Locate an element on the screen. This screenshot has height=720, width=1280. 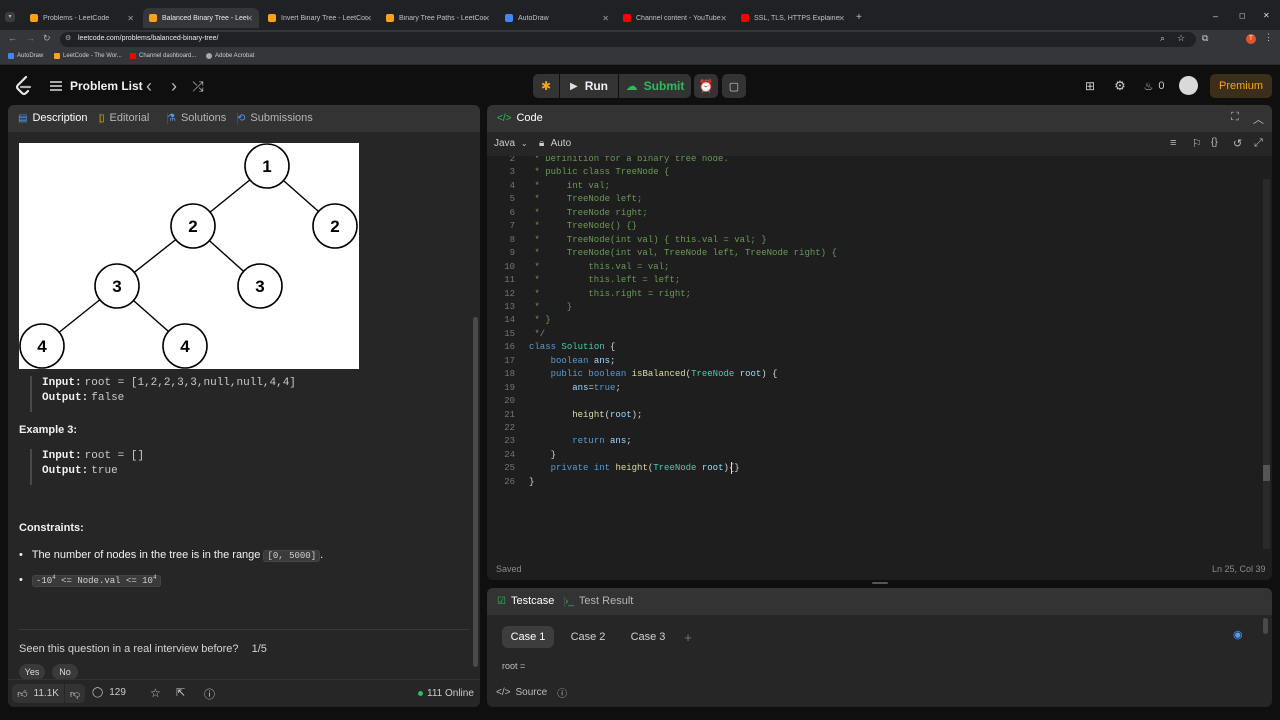
back-icon: ← is located at coordinates (12, 38).